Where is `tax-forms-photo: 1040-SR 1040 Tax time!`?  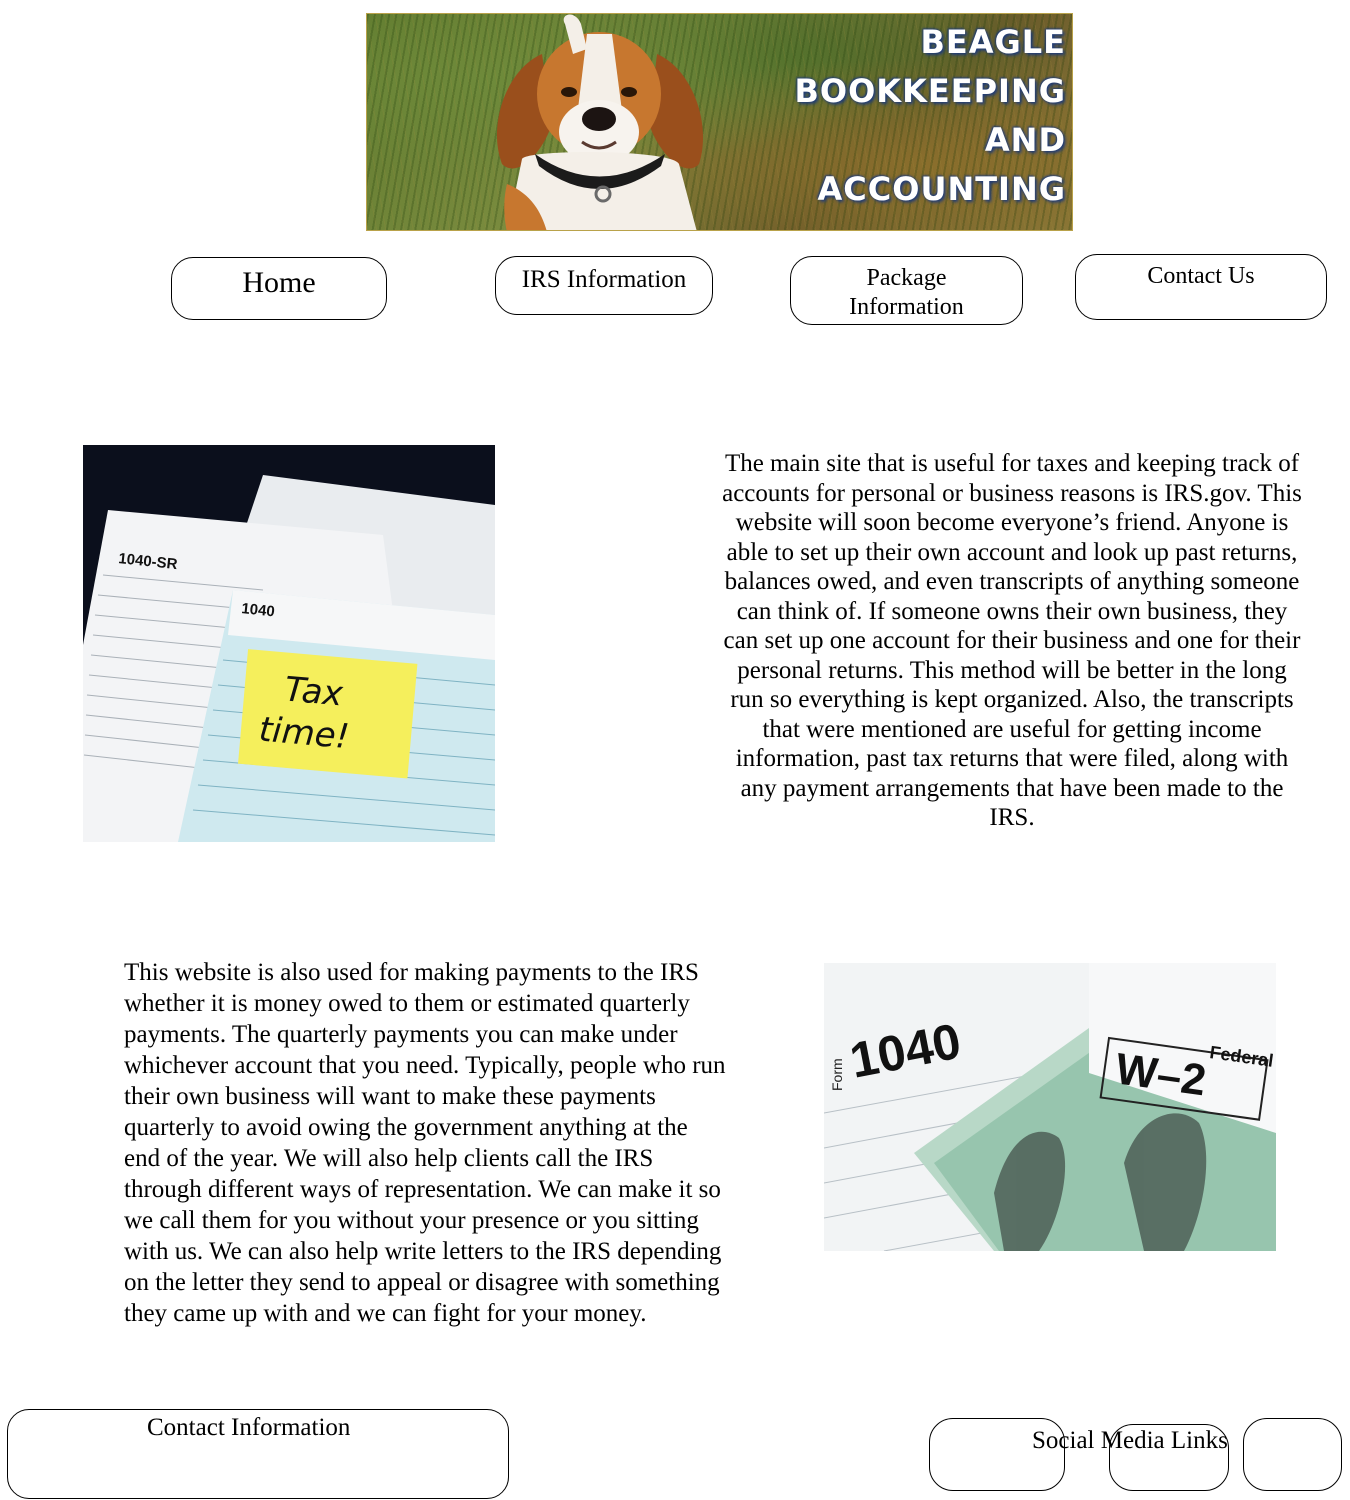 tax-forms-photo: 1040-SR 1040 Tax time! is located at coordinates (289, 643).